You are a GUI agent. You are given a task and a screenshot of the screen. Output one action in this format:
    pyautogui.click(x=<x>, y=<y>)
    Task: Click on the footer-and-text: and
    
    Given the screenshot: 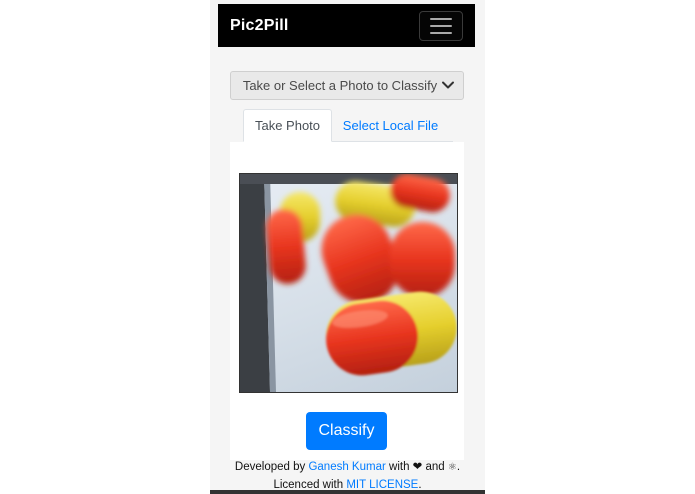 What is the action you would take?
    pyautogui.click(x=435, y=467)
    